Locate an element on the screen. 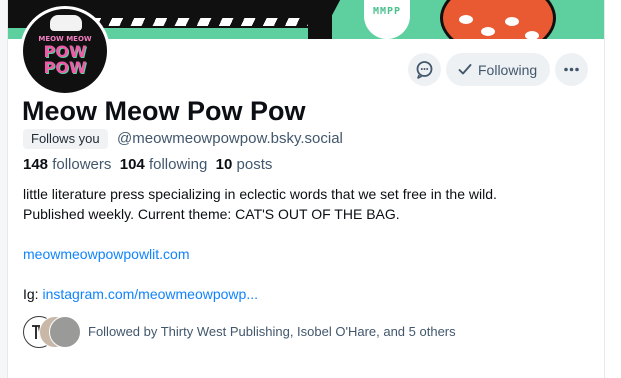 The image size is (621, 378). more-options-button is located at coordinates (571, 69).